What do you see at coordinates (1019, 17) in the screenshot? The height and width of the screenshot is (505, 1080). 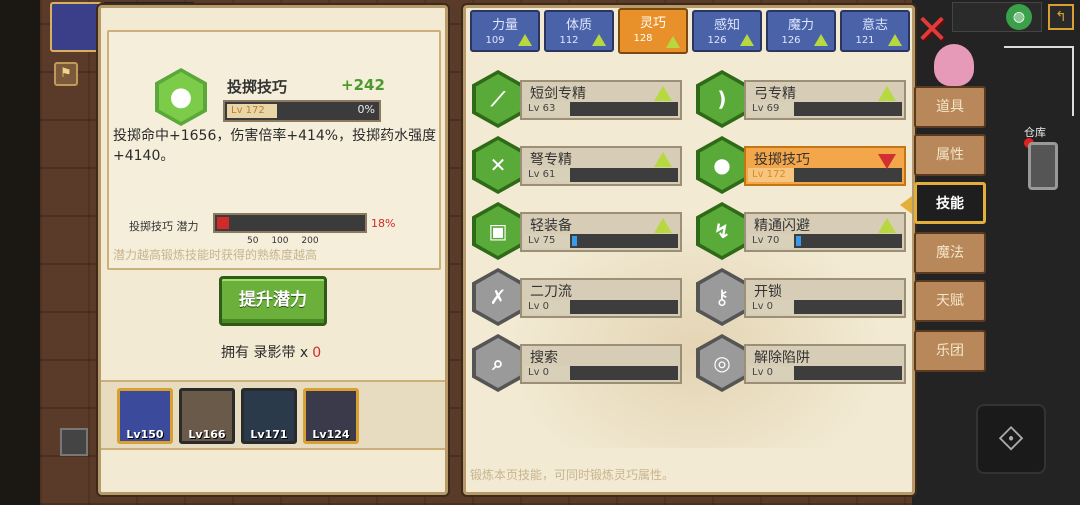 I see `wifi-globe-icon: ◍` at bounding box center [1019, 17].